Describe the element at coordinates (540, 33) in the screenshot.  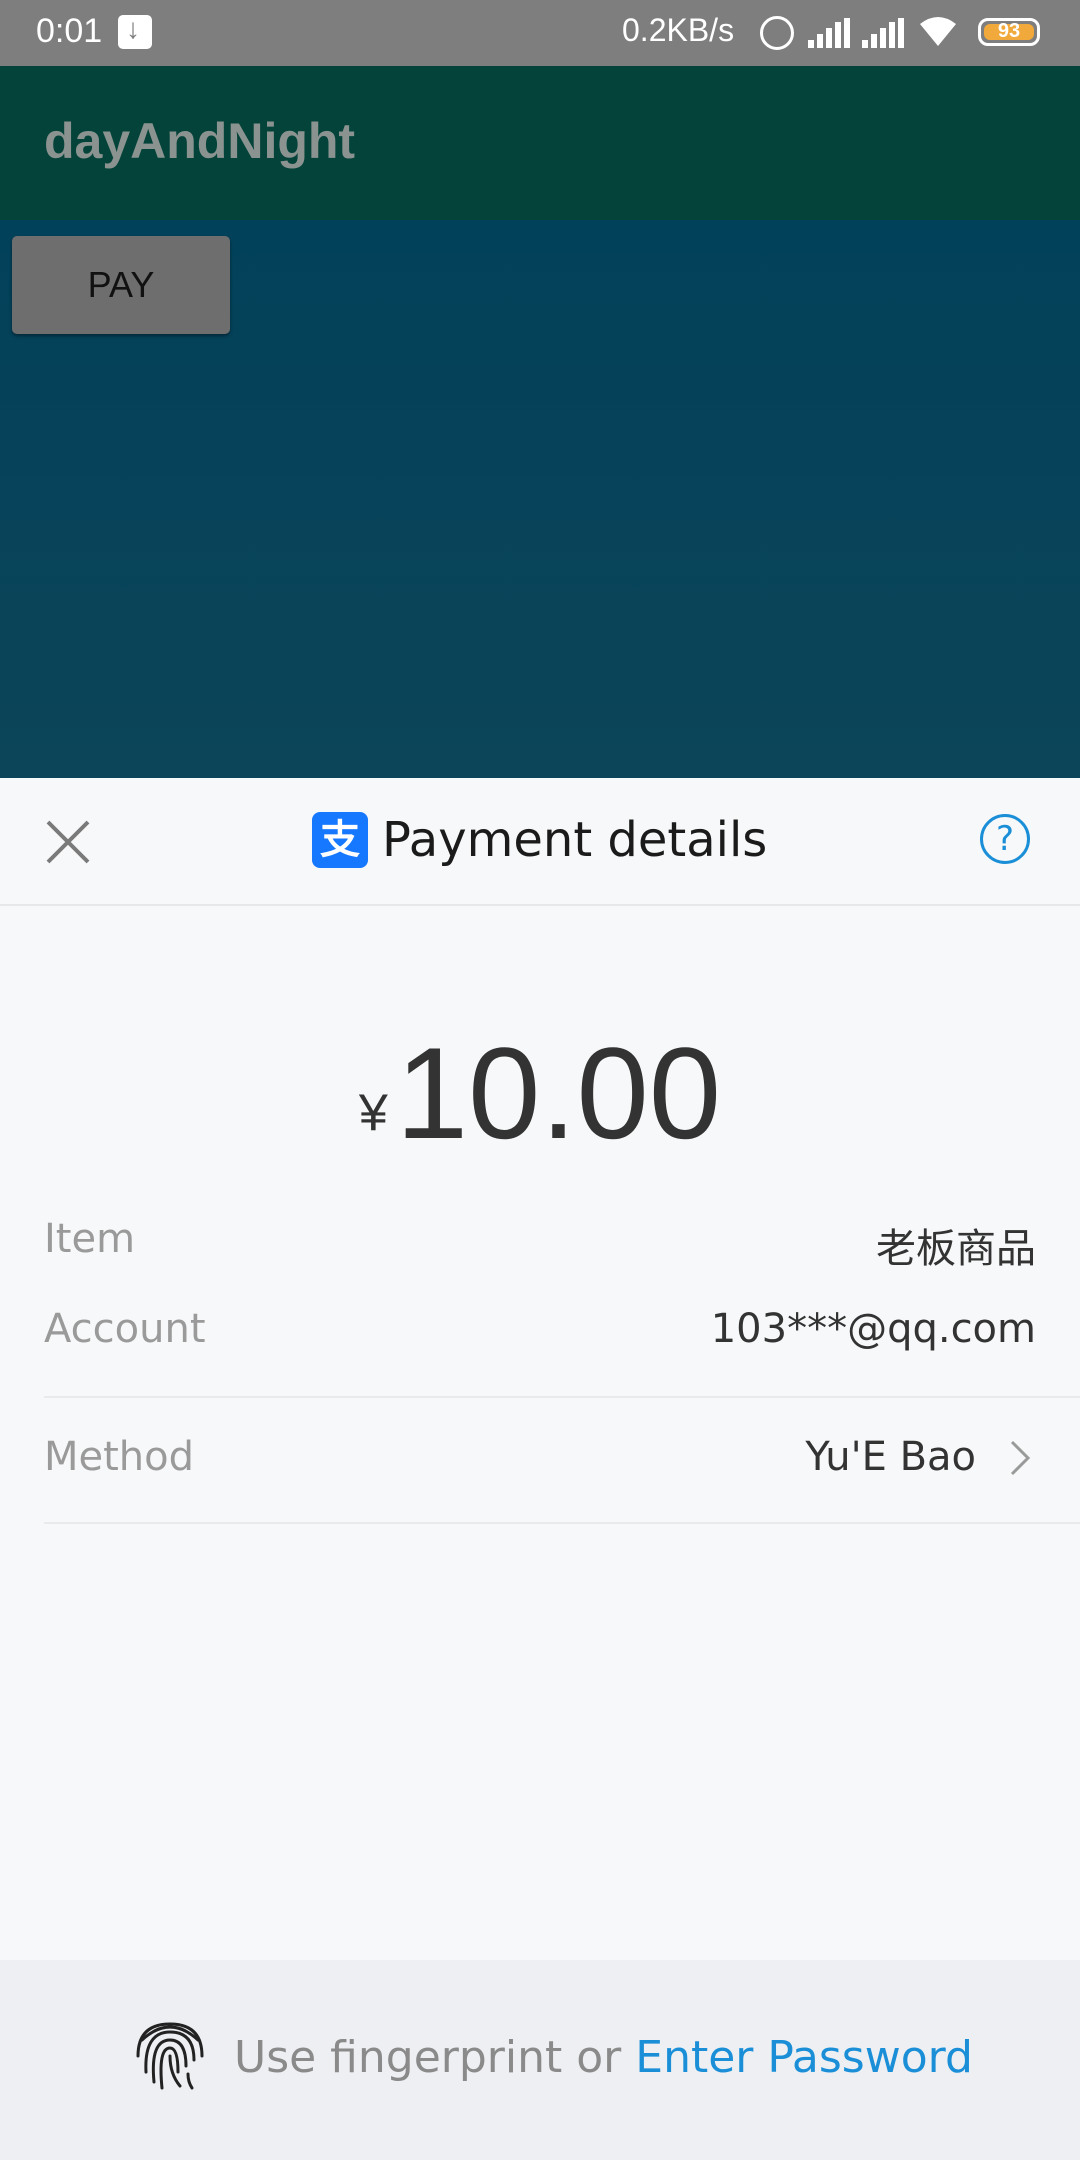
I see `status-bar: 0:01 0.2KB/s 93` at that location.